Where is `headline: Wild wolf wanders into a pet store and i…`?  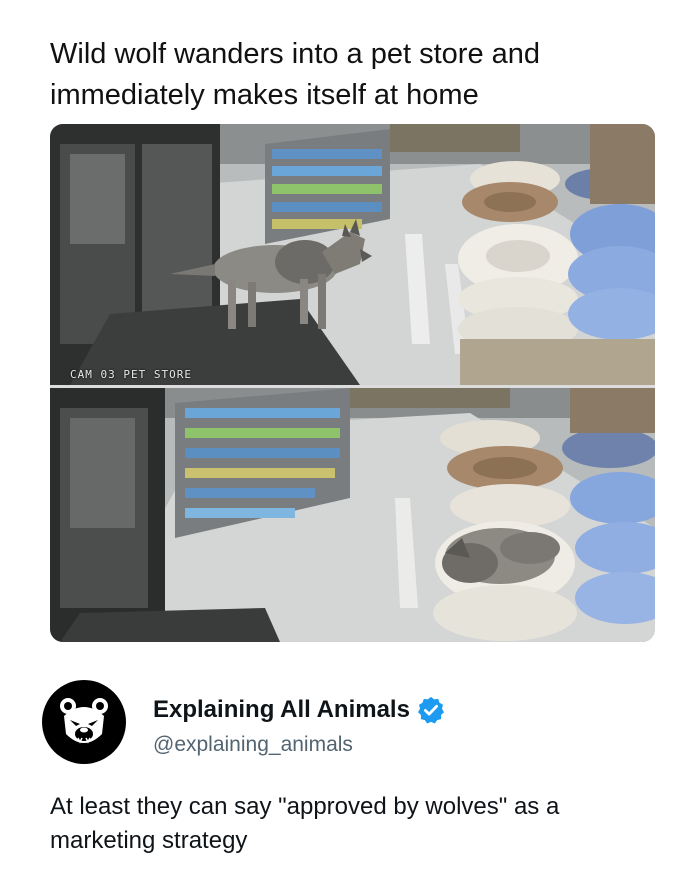 headline: Wild wolf wanders into a pet store and i… is located at coordinates (295, 74).